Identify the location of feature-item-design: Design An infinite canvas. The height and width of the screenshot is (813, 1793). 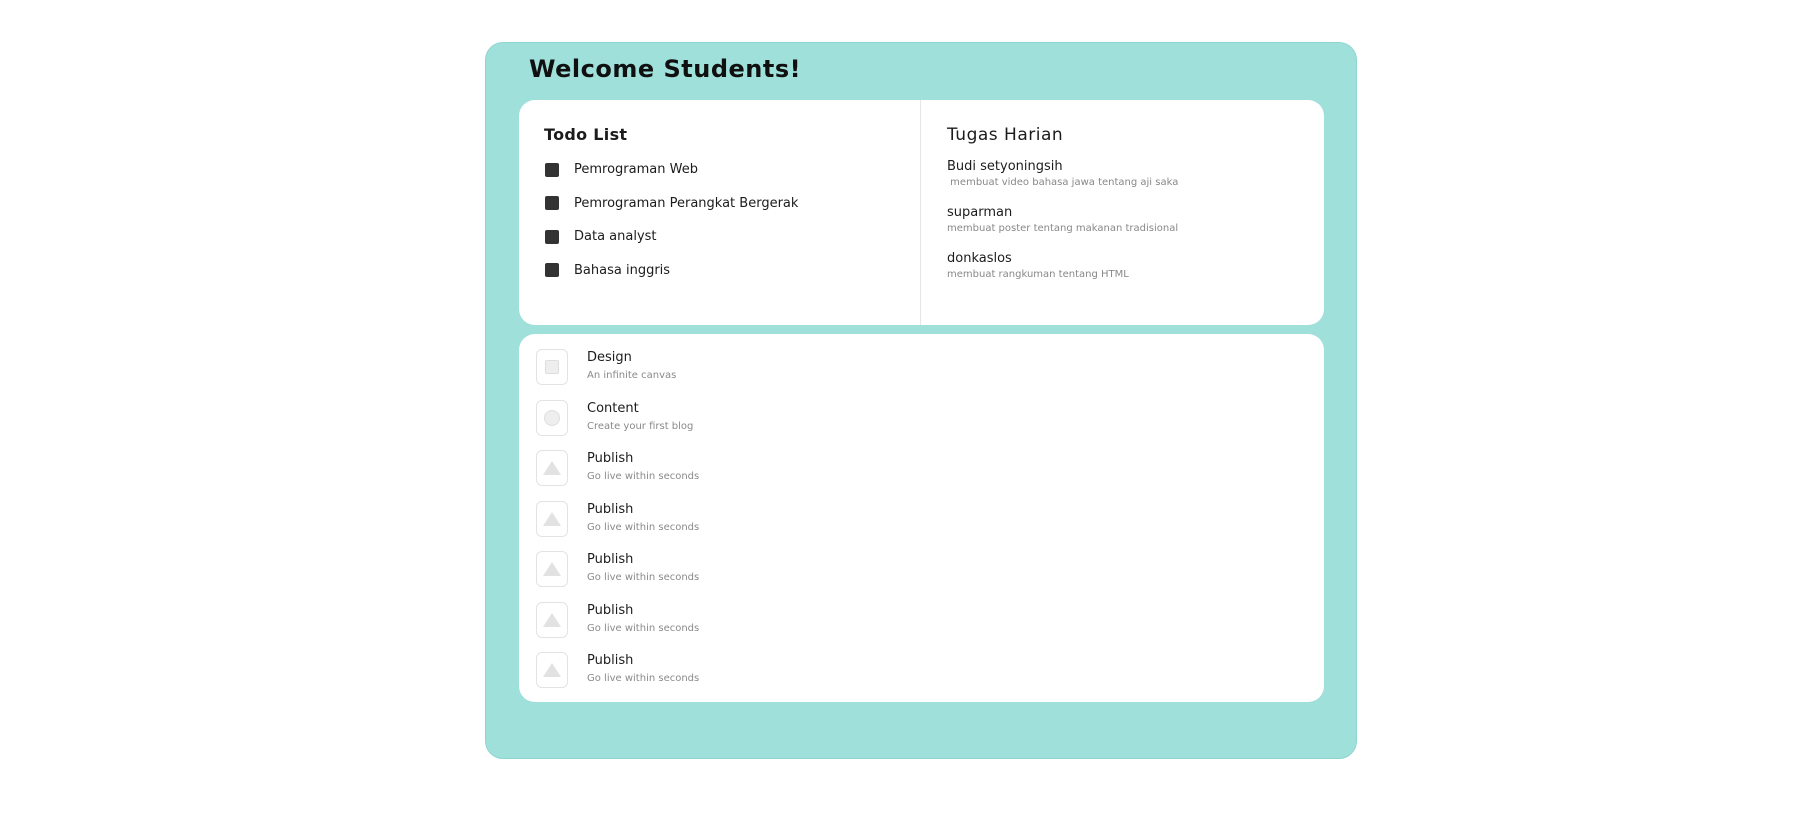
(921, 374).